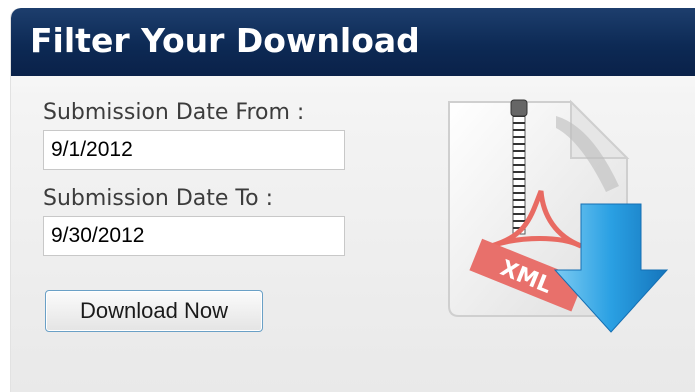 Image resolution: width=695 pixels, height=392 pixels. I want to click on panel-title: Filter Your Download, so click(225, 40).